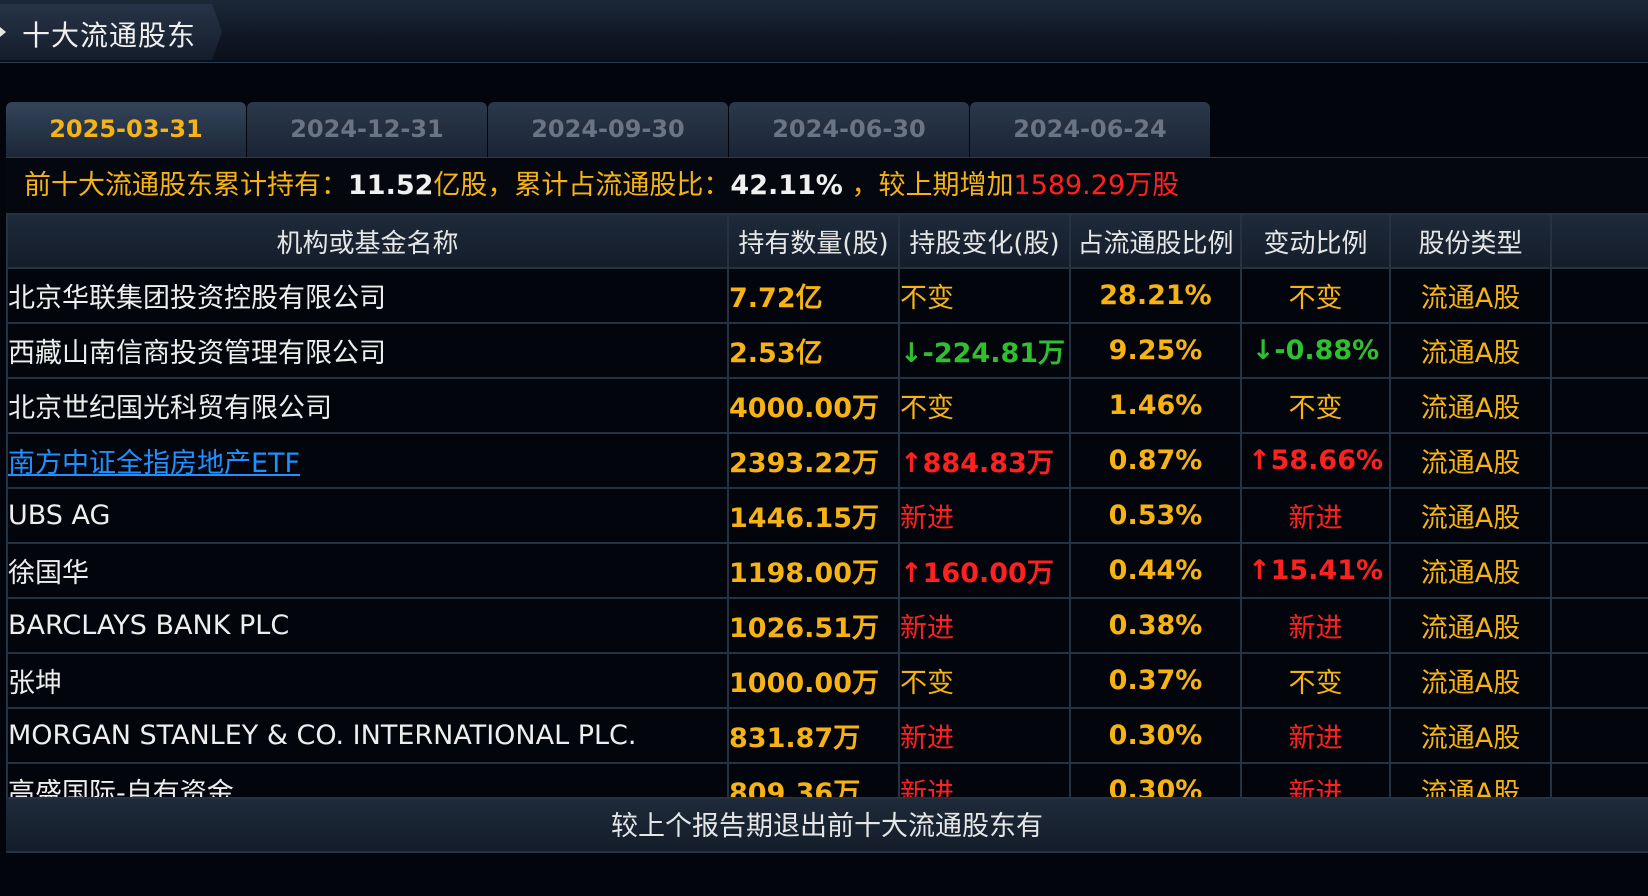 This screenshot has height=896, width=1648. I want to click on holding-change: ↓-224.81万, so click(984, 350).